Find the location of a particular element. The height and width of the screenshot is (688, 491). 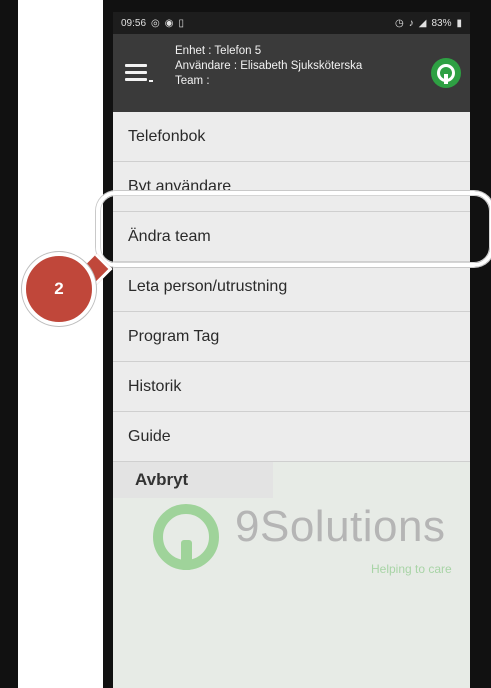

team-line: Team : is located at coordinates (192, 81).